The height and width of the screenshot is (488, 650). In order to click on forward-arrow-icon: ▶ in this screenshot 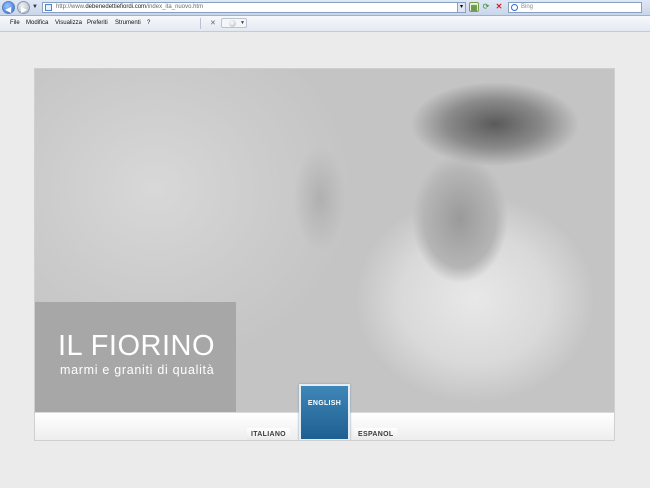, I will do `click(24, 9)`.